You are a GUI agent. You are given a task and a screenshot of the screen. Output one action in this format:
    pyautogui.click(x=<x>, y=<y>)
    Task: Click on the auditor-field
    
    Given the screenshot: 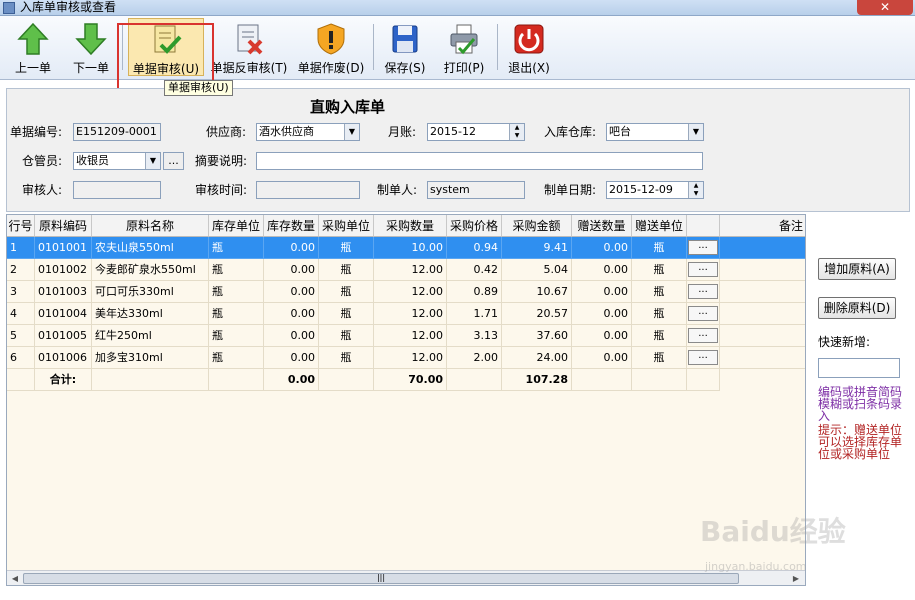 What is the action you would take?
    pyautogui.click(x=117, y=190)
    